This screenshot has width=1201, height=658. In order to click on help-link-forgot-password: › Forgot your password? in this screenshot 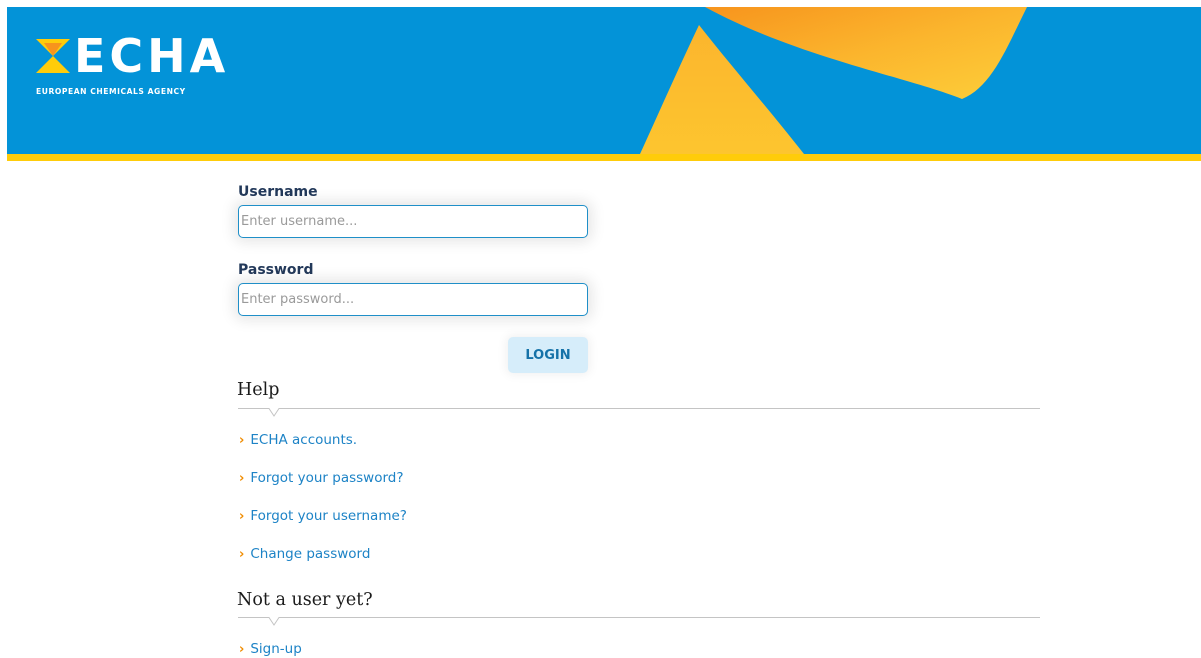, I will do `click(321, 478)`.